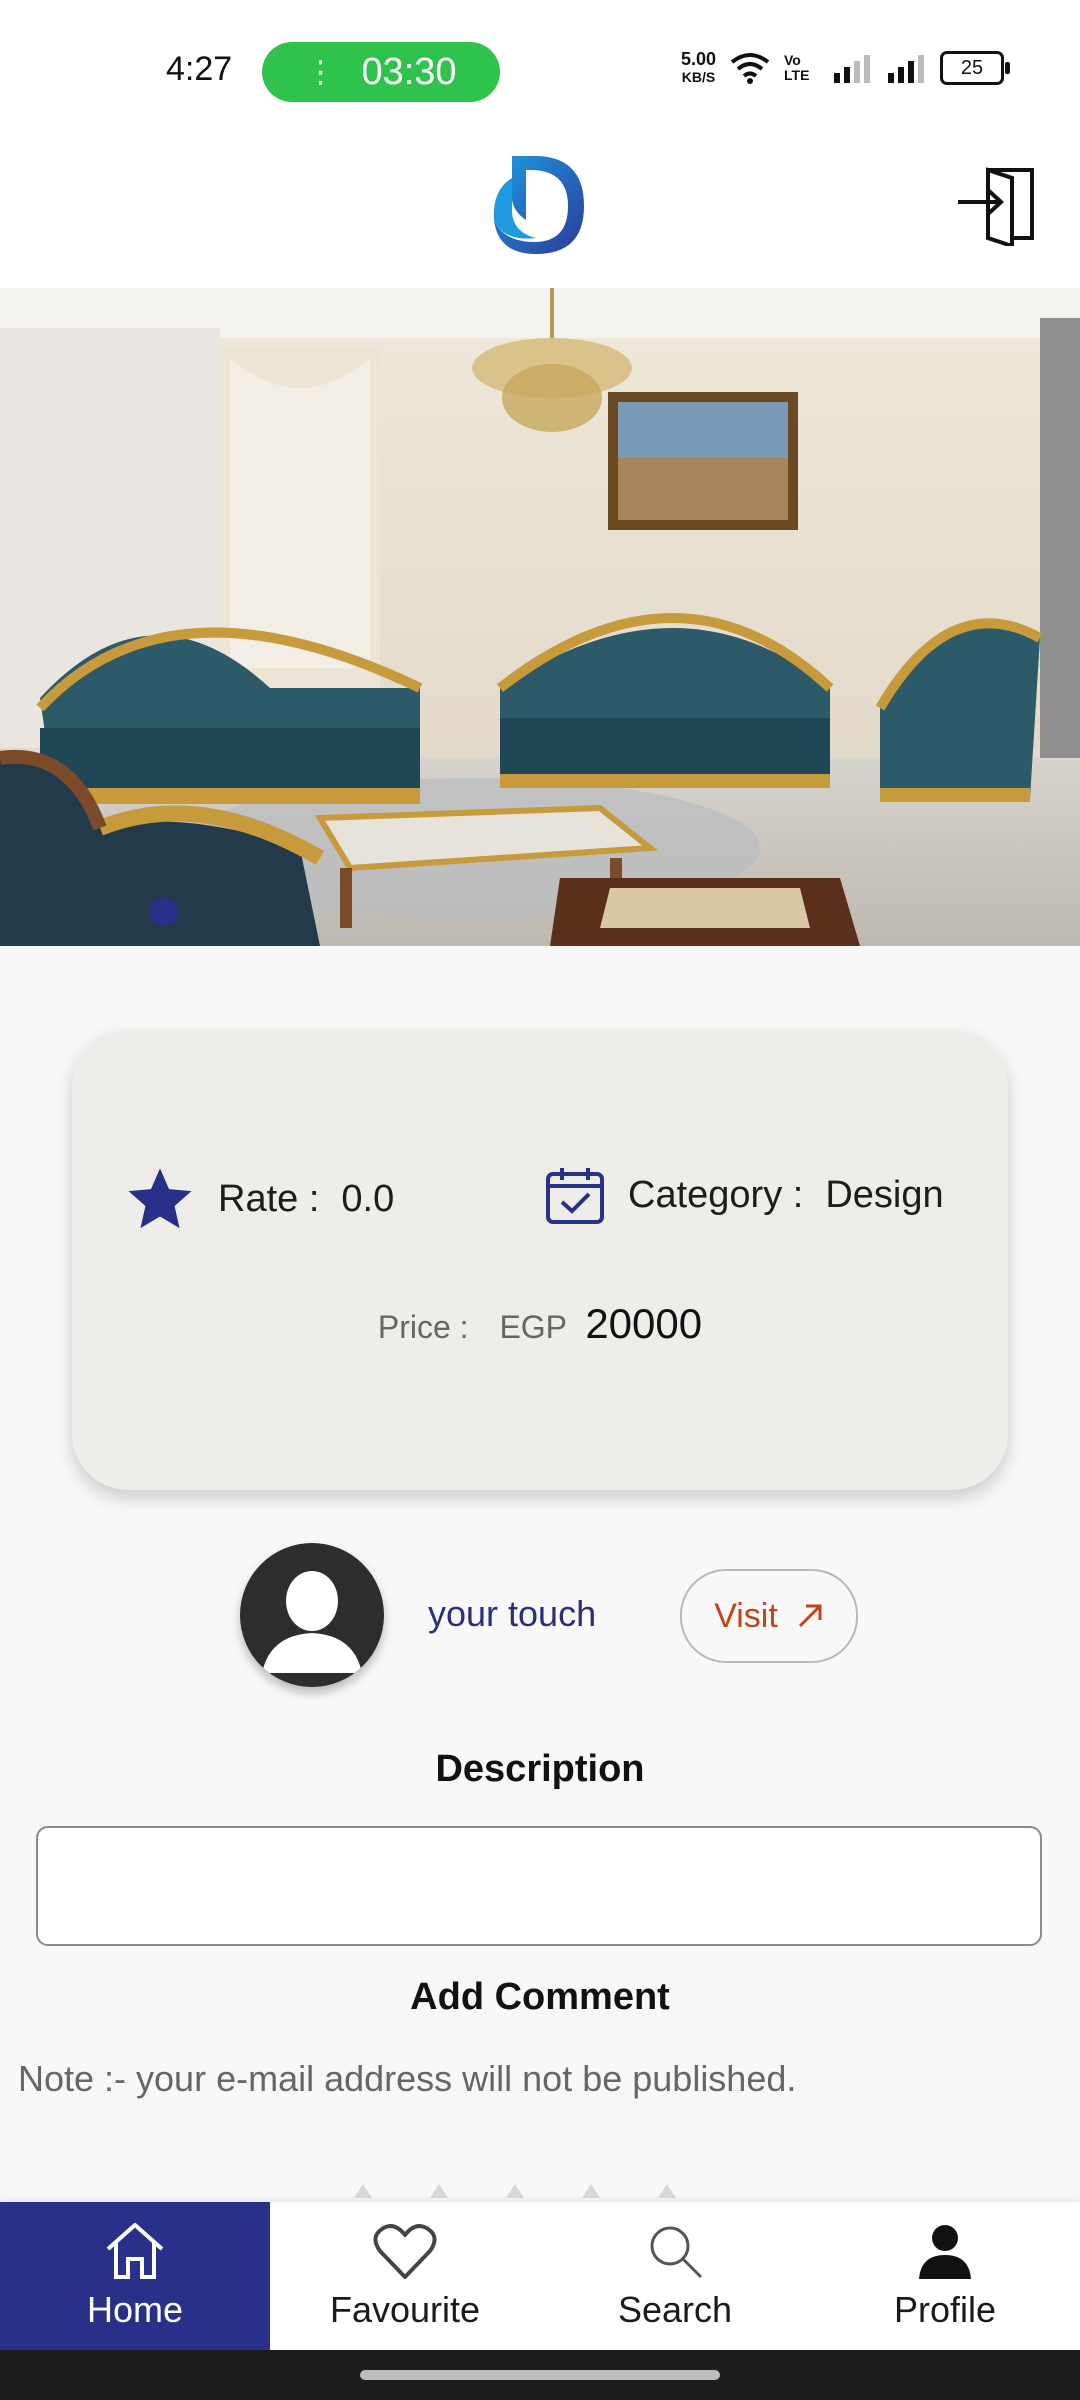  What do you see at coordinates (409, 71) in the screenshot?
I see `call-timer: 03:30` at bounding box center [409, 71].